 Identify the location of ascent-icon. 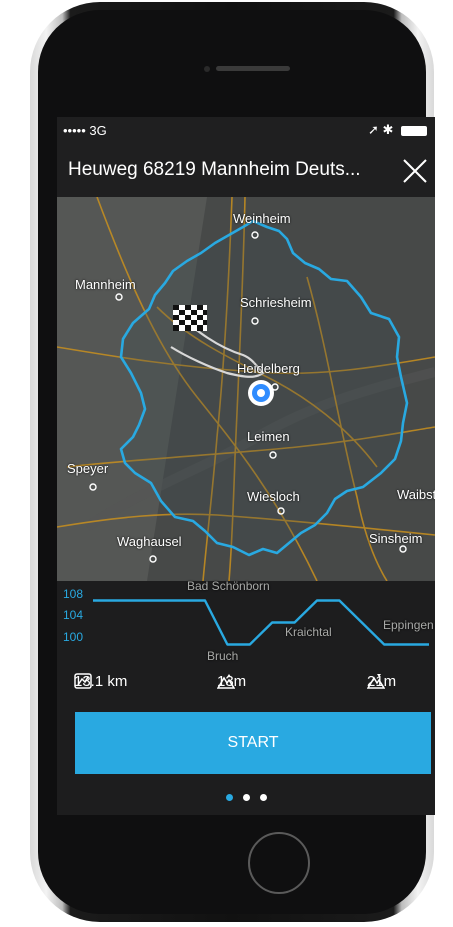
(226, 681).